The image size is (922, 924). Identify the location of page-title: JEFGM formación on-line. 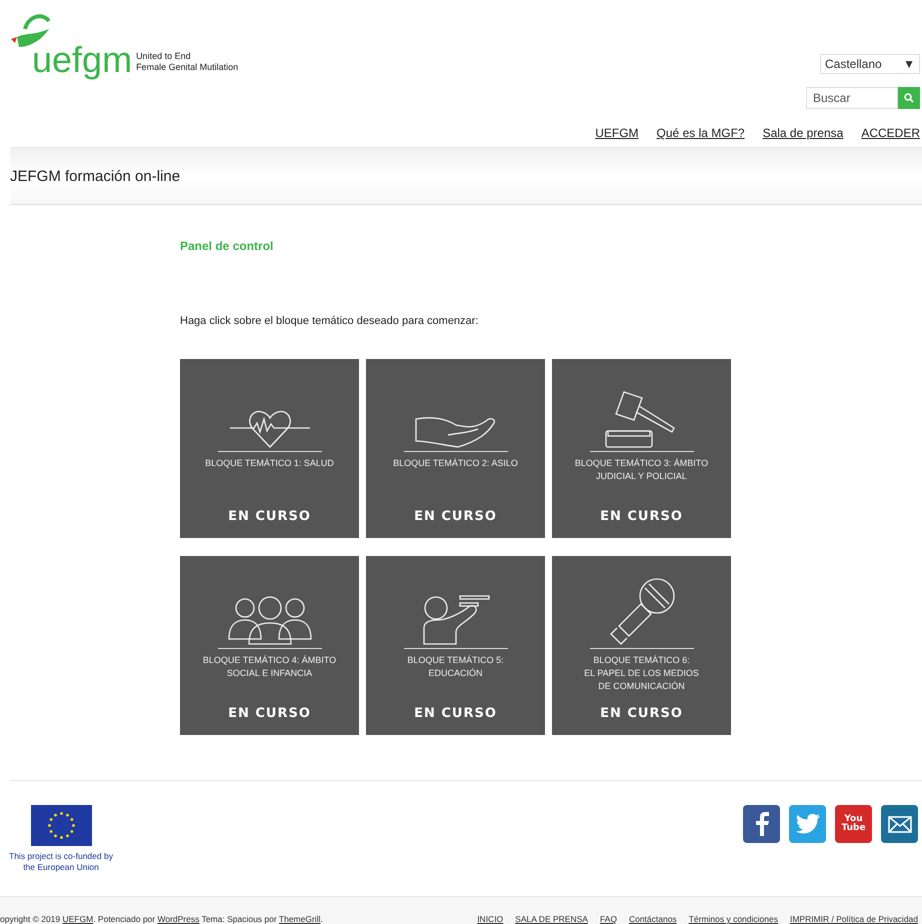
(95, 176).